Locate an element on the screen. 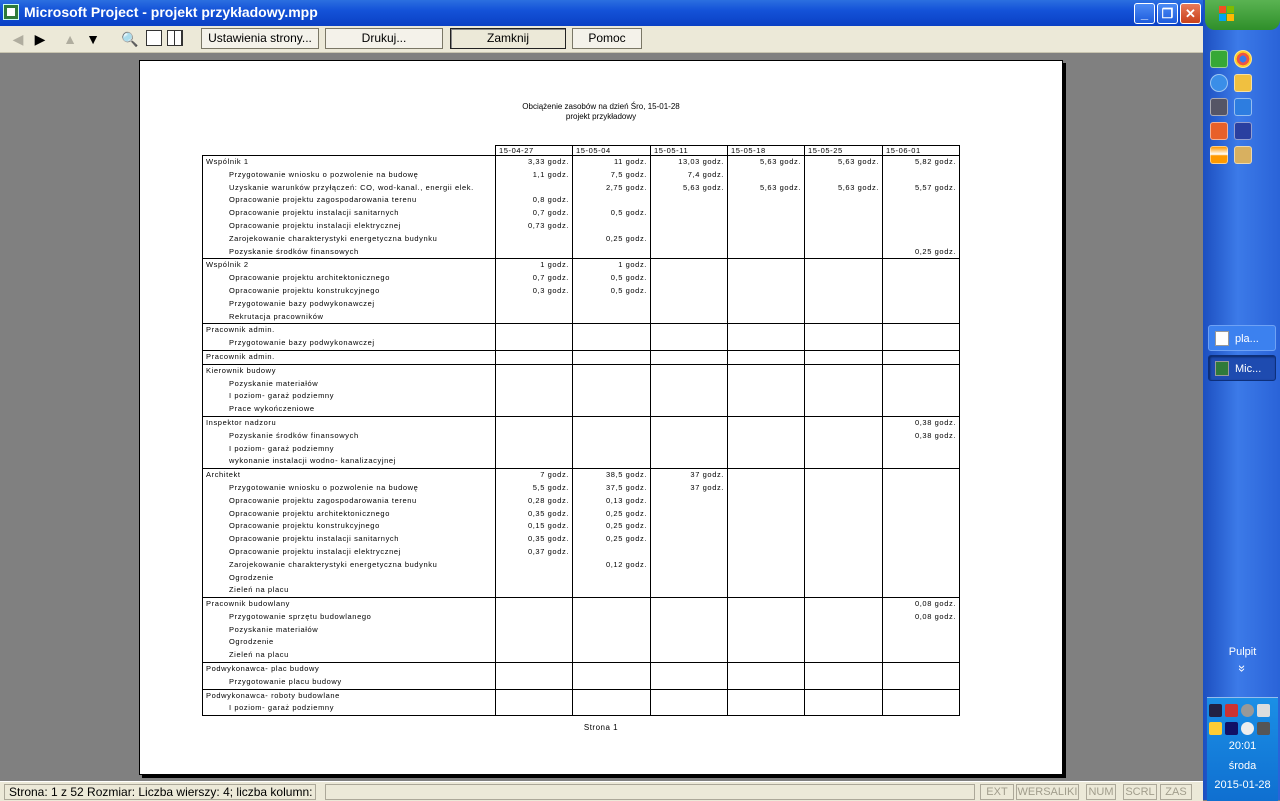 The image size is (1280, 801). one-page-icon is located at coordinates (154, 38).